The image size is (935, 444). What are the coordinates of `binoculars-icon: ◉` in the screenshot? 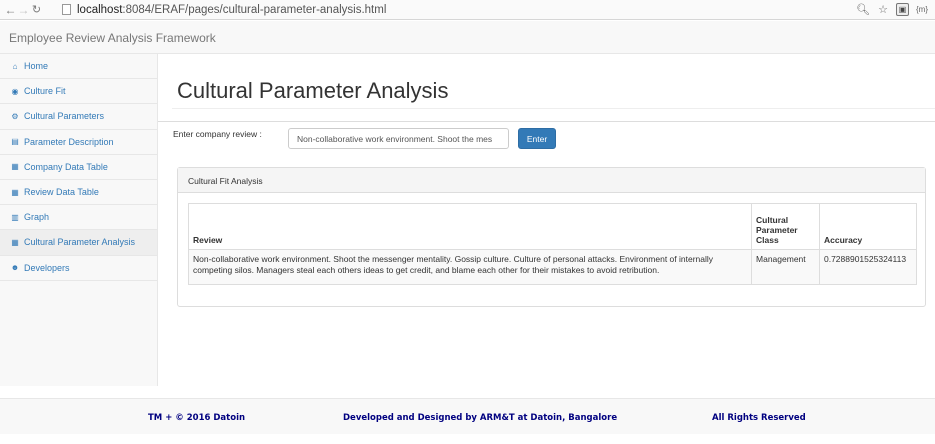 It's located at (15, 91).